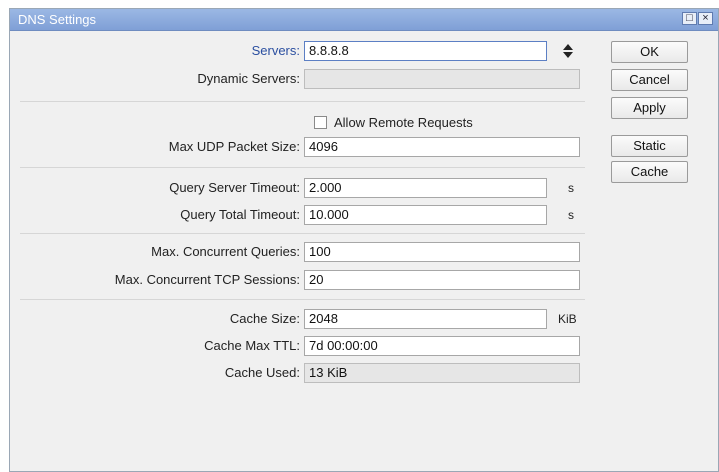 This screenshot has width=719, height=472. What do you see at coordinates (364, 20) in the screenshot?
I see `title-bar: DNS Settings □ ×` at bounding box center [364, 20].